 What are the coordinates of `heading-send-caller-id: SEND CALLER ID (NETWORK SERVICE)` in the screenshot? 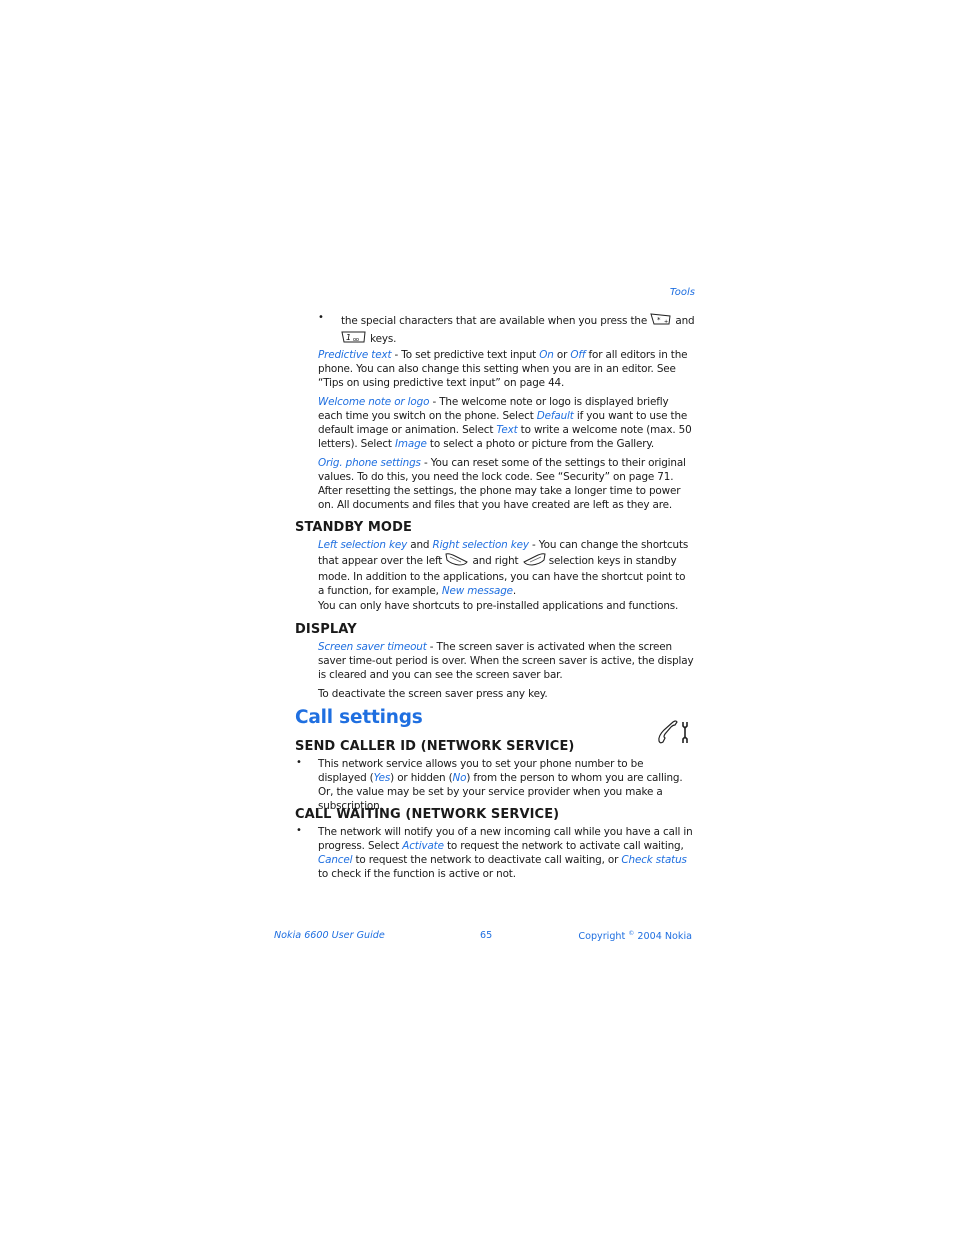 It's located at (435, 746).